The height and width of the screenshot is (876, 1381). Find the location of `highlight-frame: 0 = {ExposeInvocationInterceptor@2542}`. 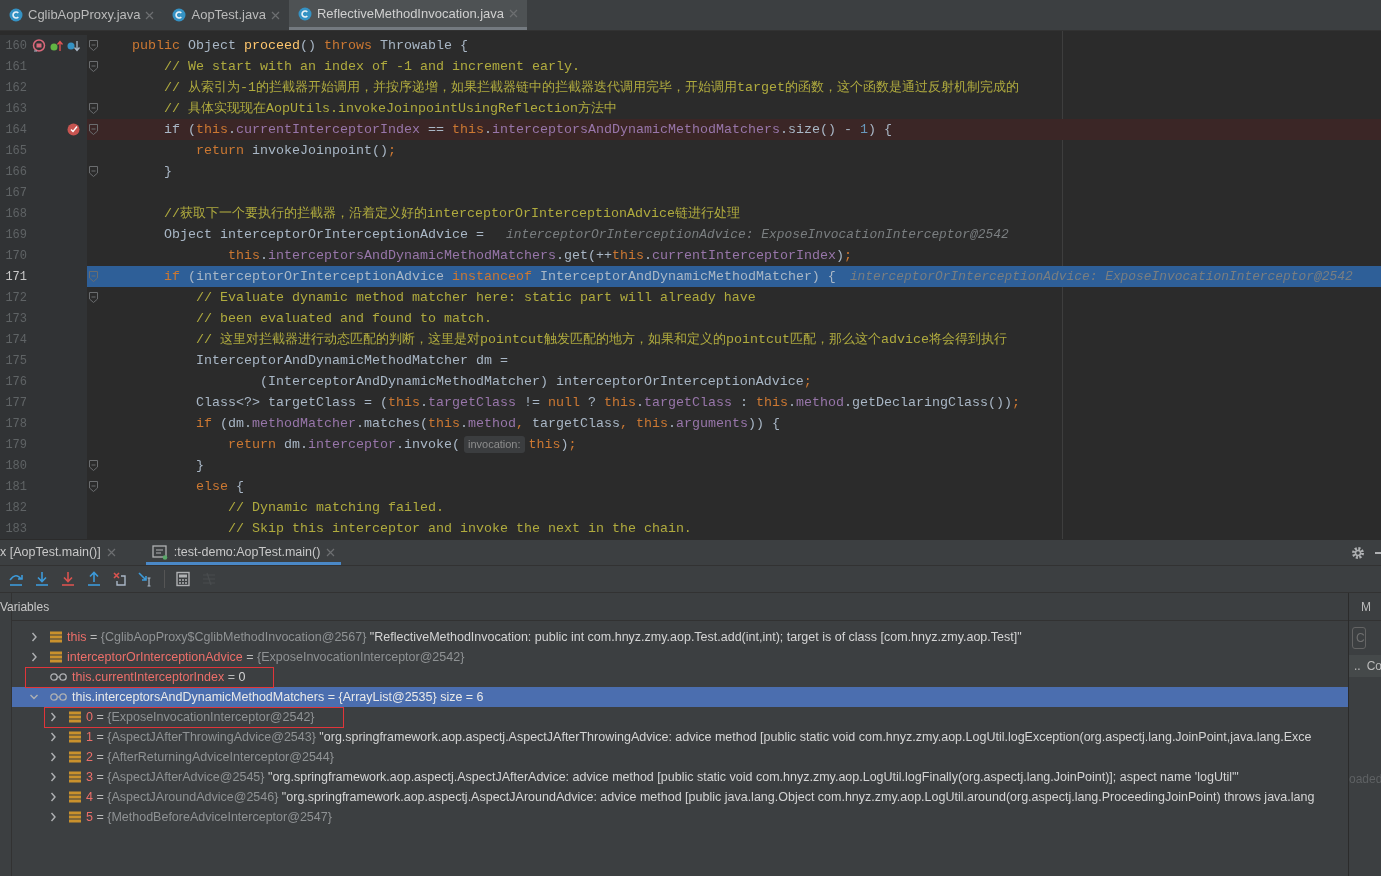

highlight-frame: 0 = {ExposeInvocationInterceptor@2542} is located at coordinates (194, 717).